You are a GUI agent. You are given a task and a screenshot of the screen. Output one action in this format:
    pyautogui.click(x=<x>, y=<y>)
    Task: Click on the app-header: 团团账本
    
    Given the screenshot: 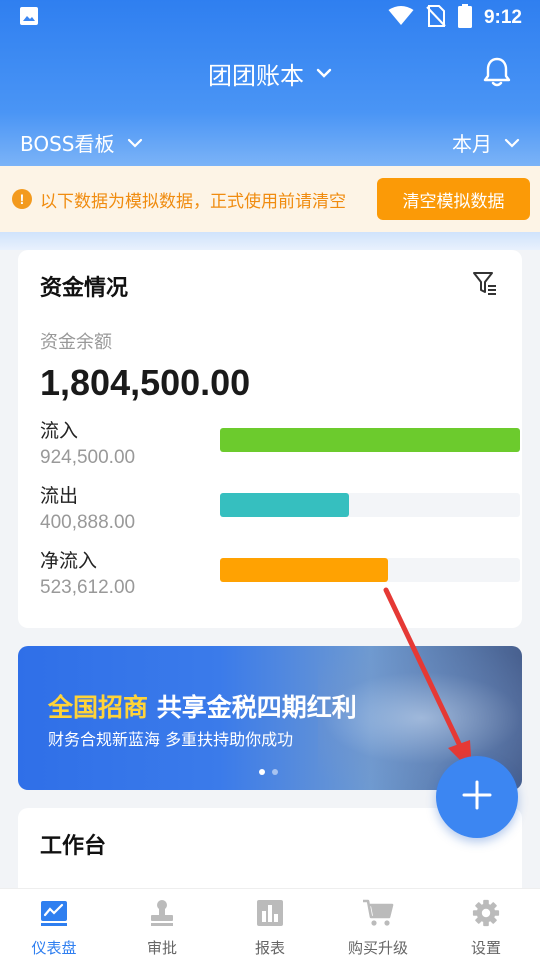 What is the action you would take?
    pyautogui.click(x=270, y=73)
    